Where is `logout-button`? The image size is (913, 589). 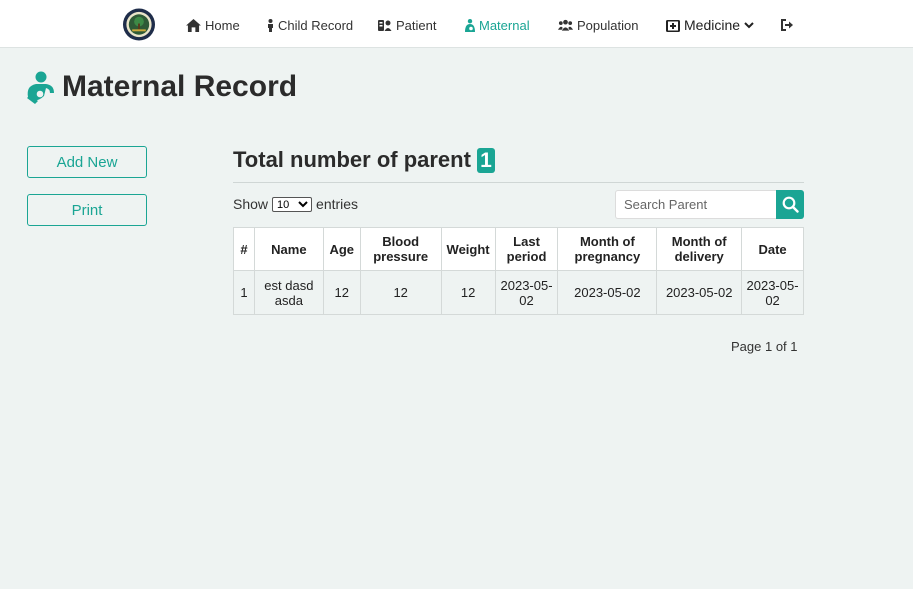
logout-button is located at coordinates (787, 25).